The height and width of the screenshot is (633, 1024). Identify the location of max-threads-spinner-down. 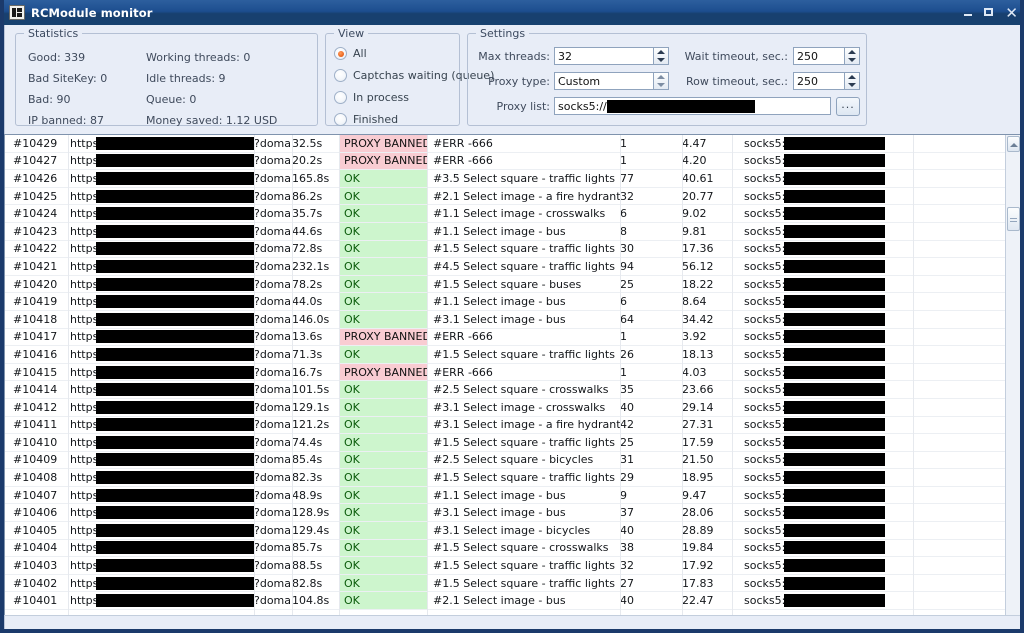
(661, 60).